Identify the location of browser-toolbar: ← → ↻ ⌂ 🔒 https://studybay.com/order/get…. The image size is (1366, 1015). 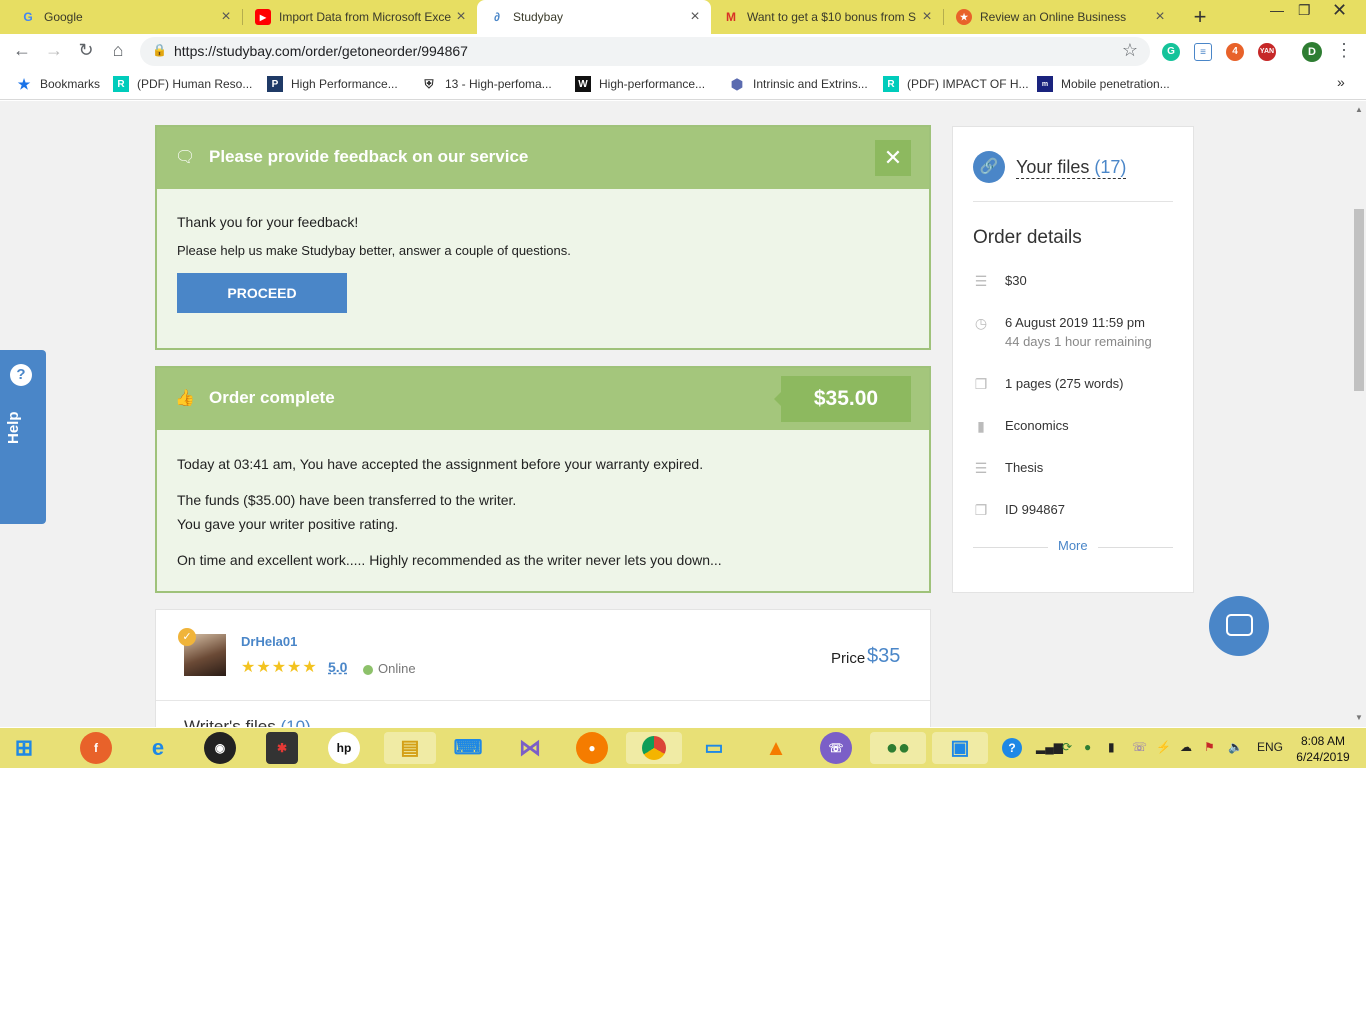
(683, 52).